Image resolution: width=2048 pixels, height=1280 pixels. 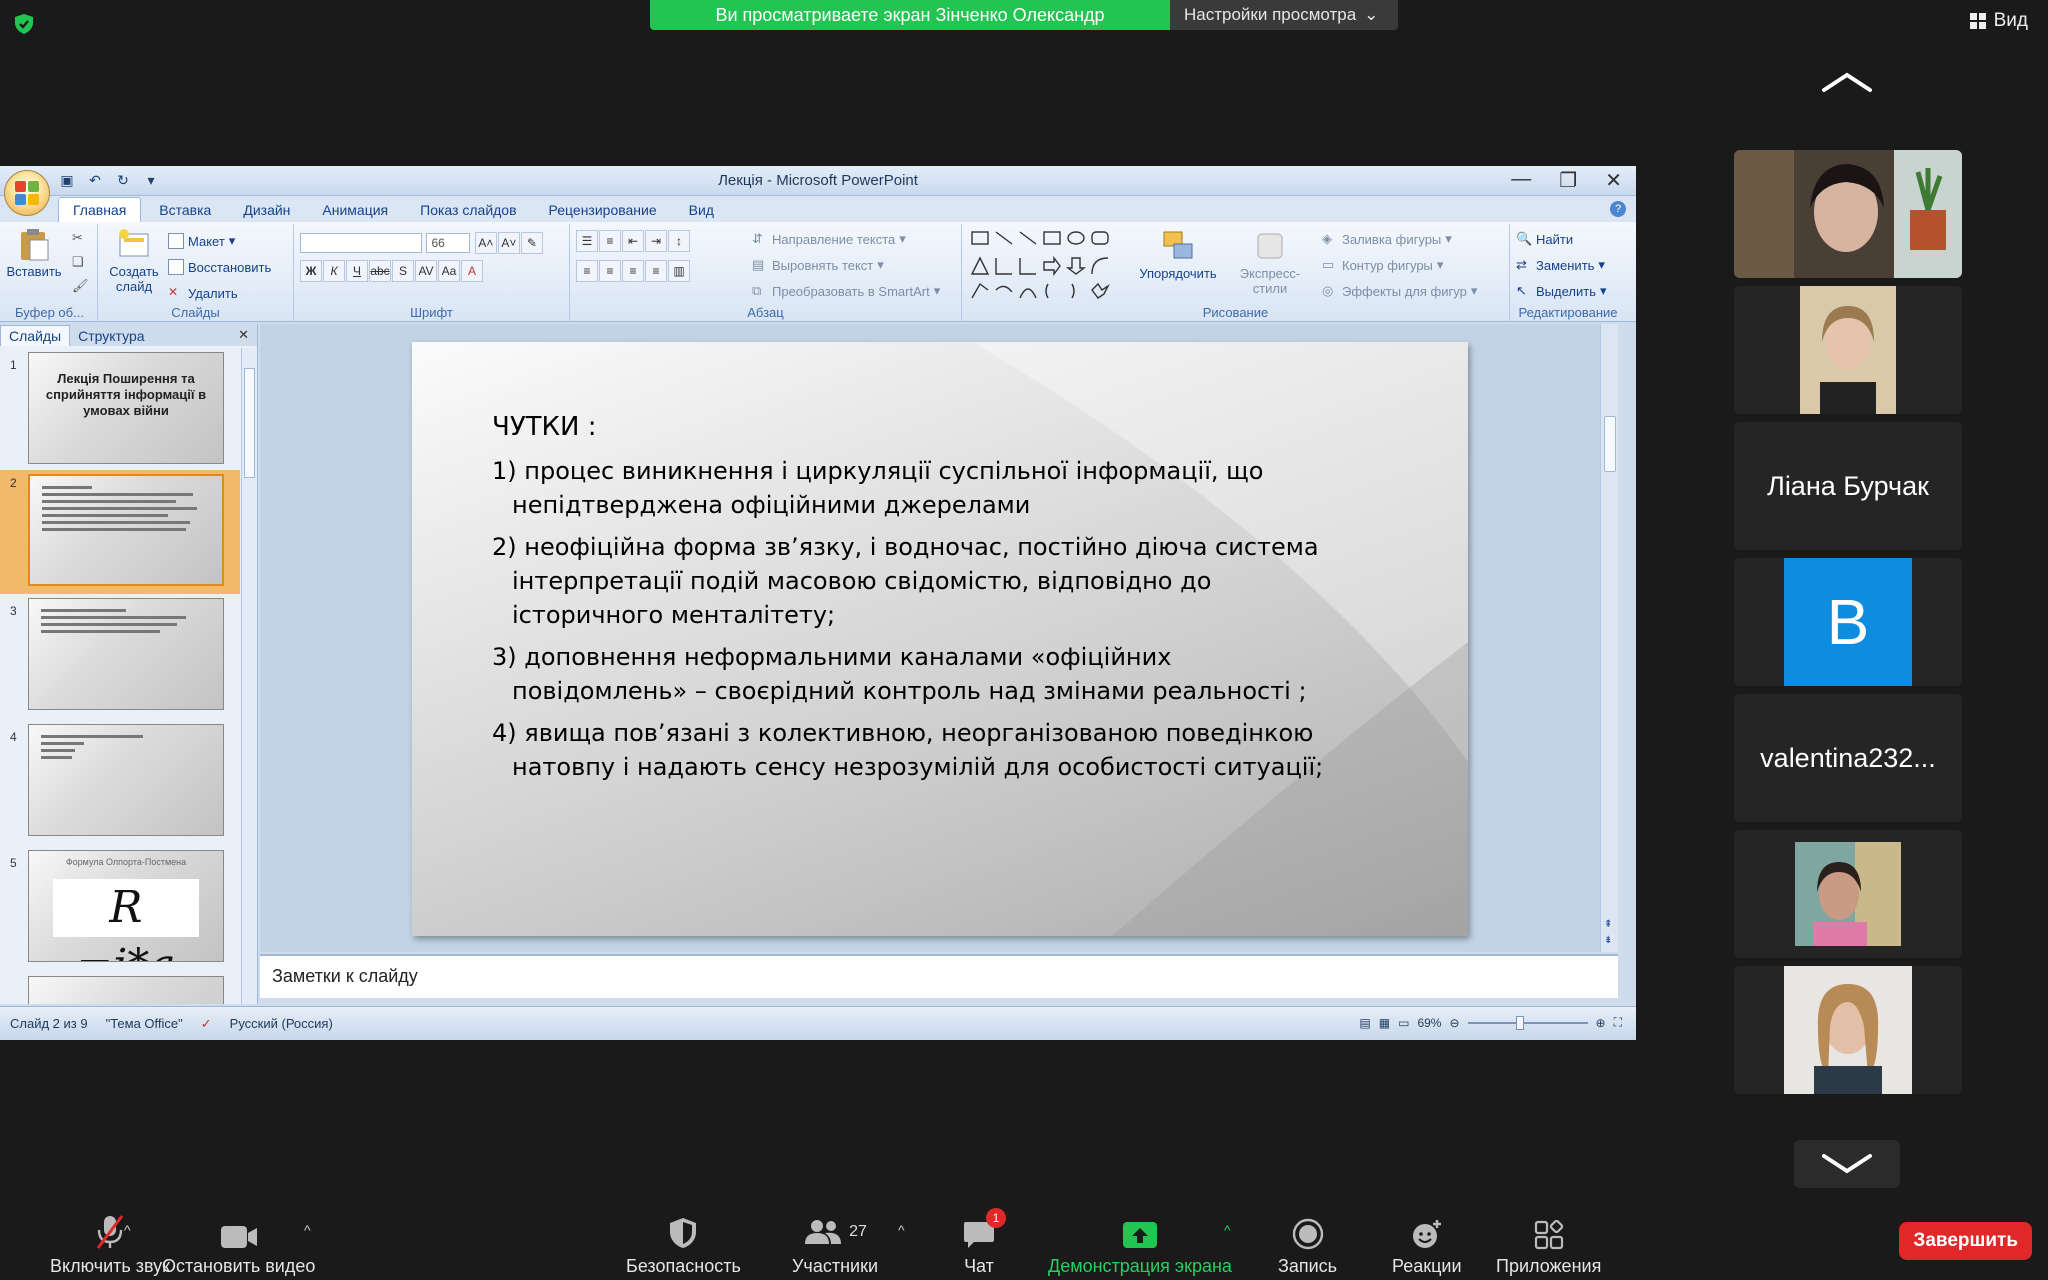 I want to click on view-button: Вид, so click(x=1998, y=21).